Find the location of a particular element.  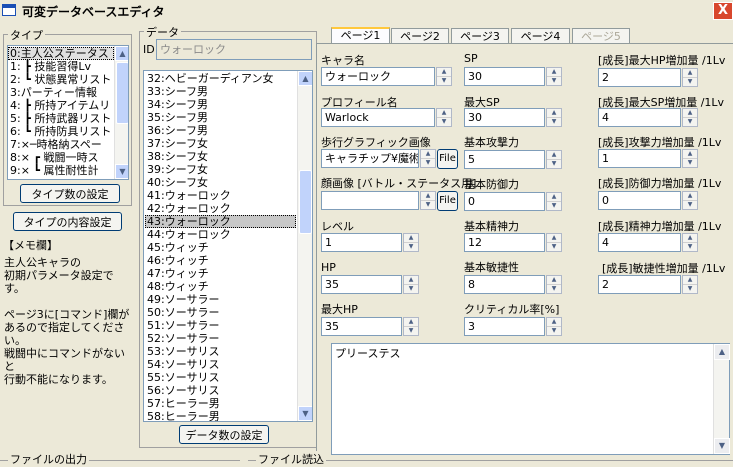

data-list-item: 35:シーフ男 is located at coordinates (220, 117).